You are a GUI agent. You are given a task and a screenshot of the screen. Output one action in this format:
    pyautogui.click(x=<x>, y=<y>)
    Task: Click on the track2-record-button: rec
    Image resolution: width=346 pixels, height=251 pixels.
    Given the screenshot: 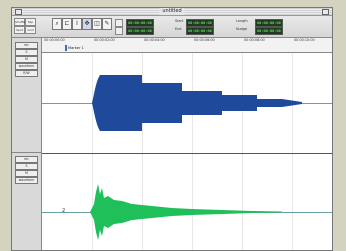 What is the action you would take?
    pyautogui.click(x=26, y=159)
    